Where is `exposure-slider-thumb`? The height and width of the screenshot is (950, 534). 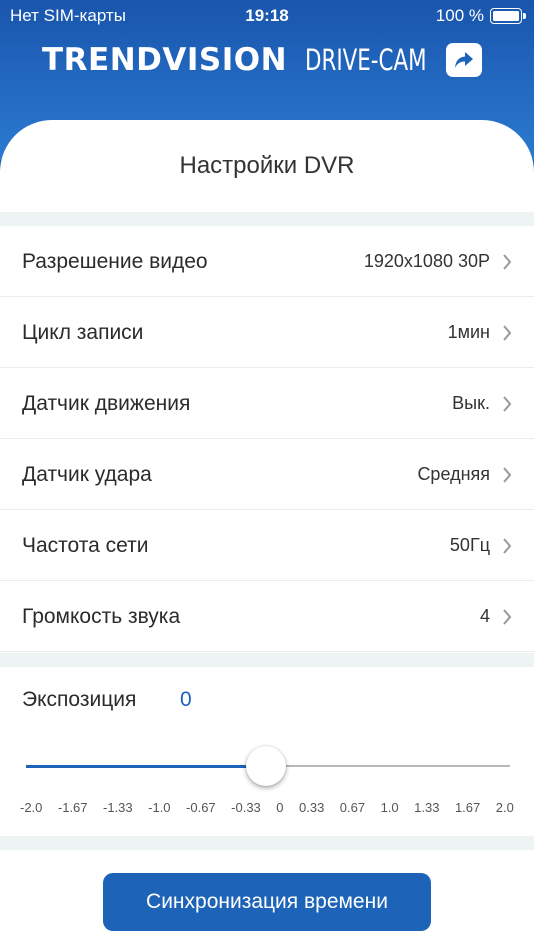 exposure-slider-thumb is located at coordinates (266, 766).